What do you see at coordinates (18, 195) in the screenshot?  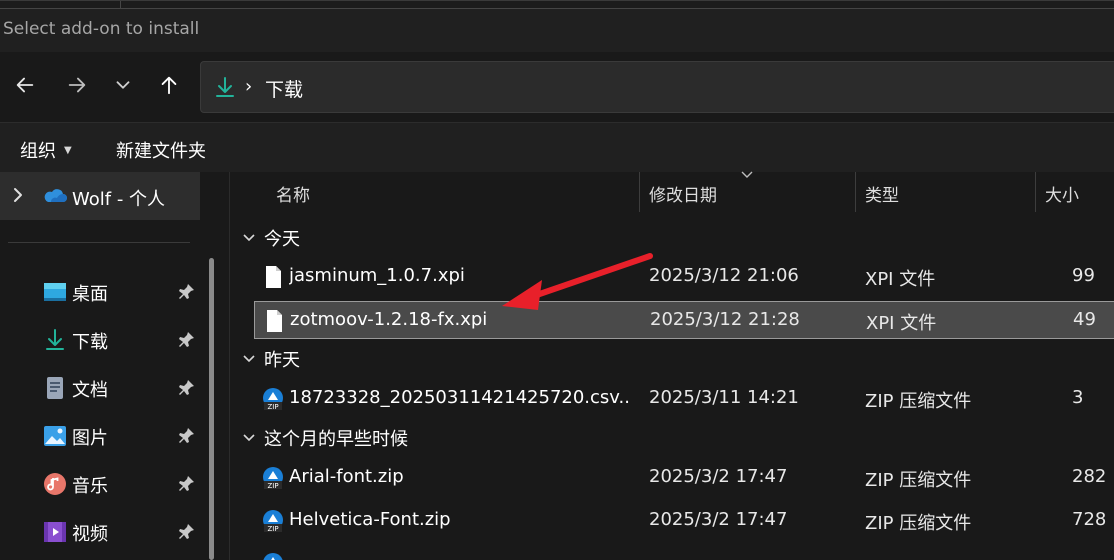 I see `chevron-right-icon` at bounding box center [18, 195].